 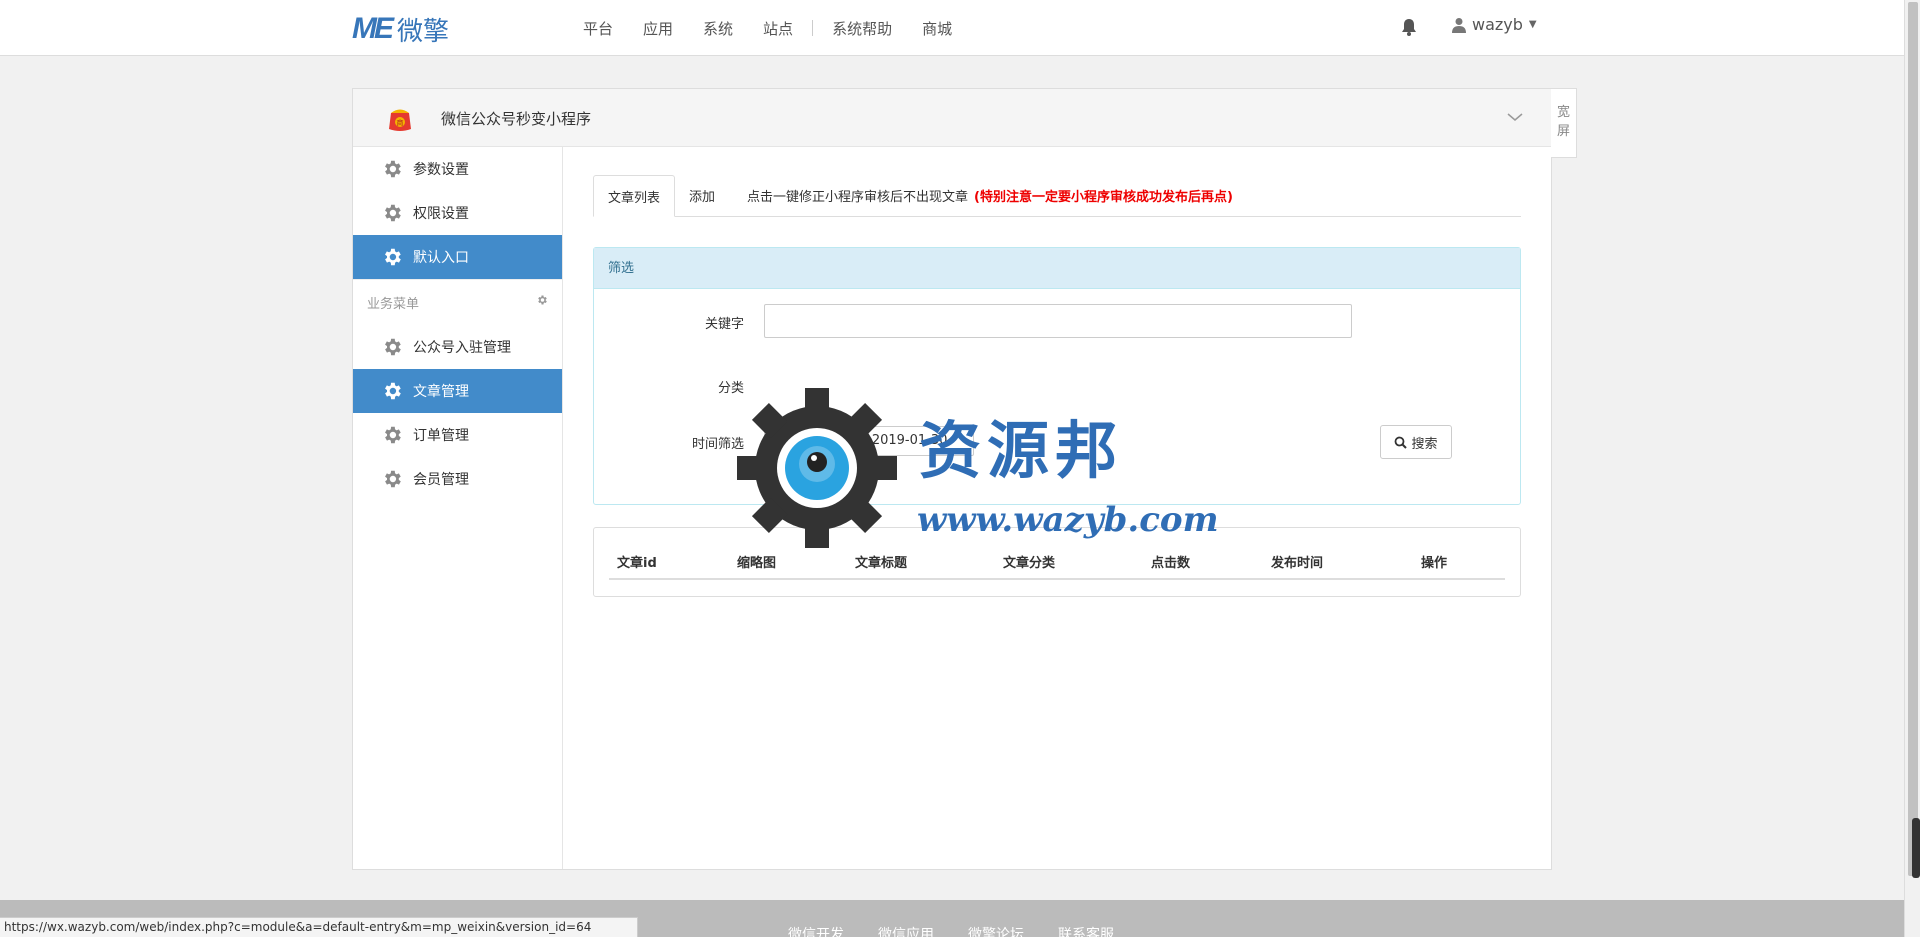 What do you see at coordinates (952, 118) in the screenshot?
I see `panel-header: 商 微信公众号秒变小程序` at bounding box center [952, 118].